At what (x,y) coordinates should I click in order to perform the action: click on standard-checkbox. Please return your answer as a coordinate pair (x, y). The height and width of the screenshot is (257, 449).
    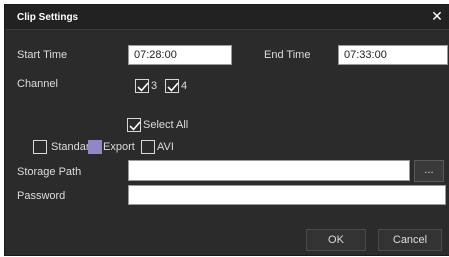
    Looking at the image, I should click on (40, 147).